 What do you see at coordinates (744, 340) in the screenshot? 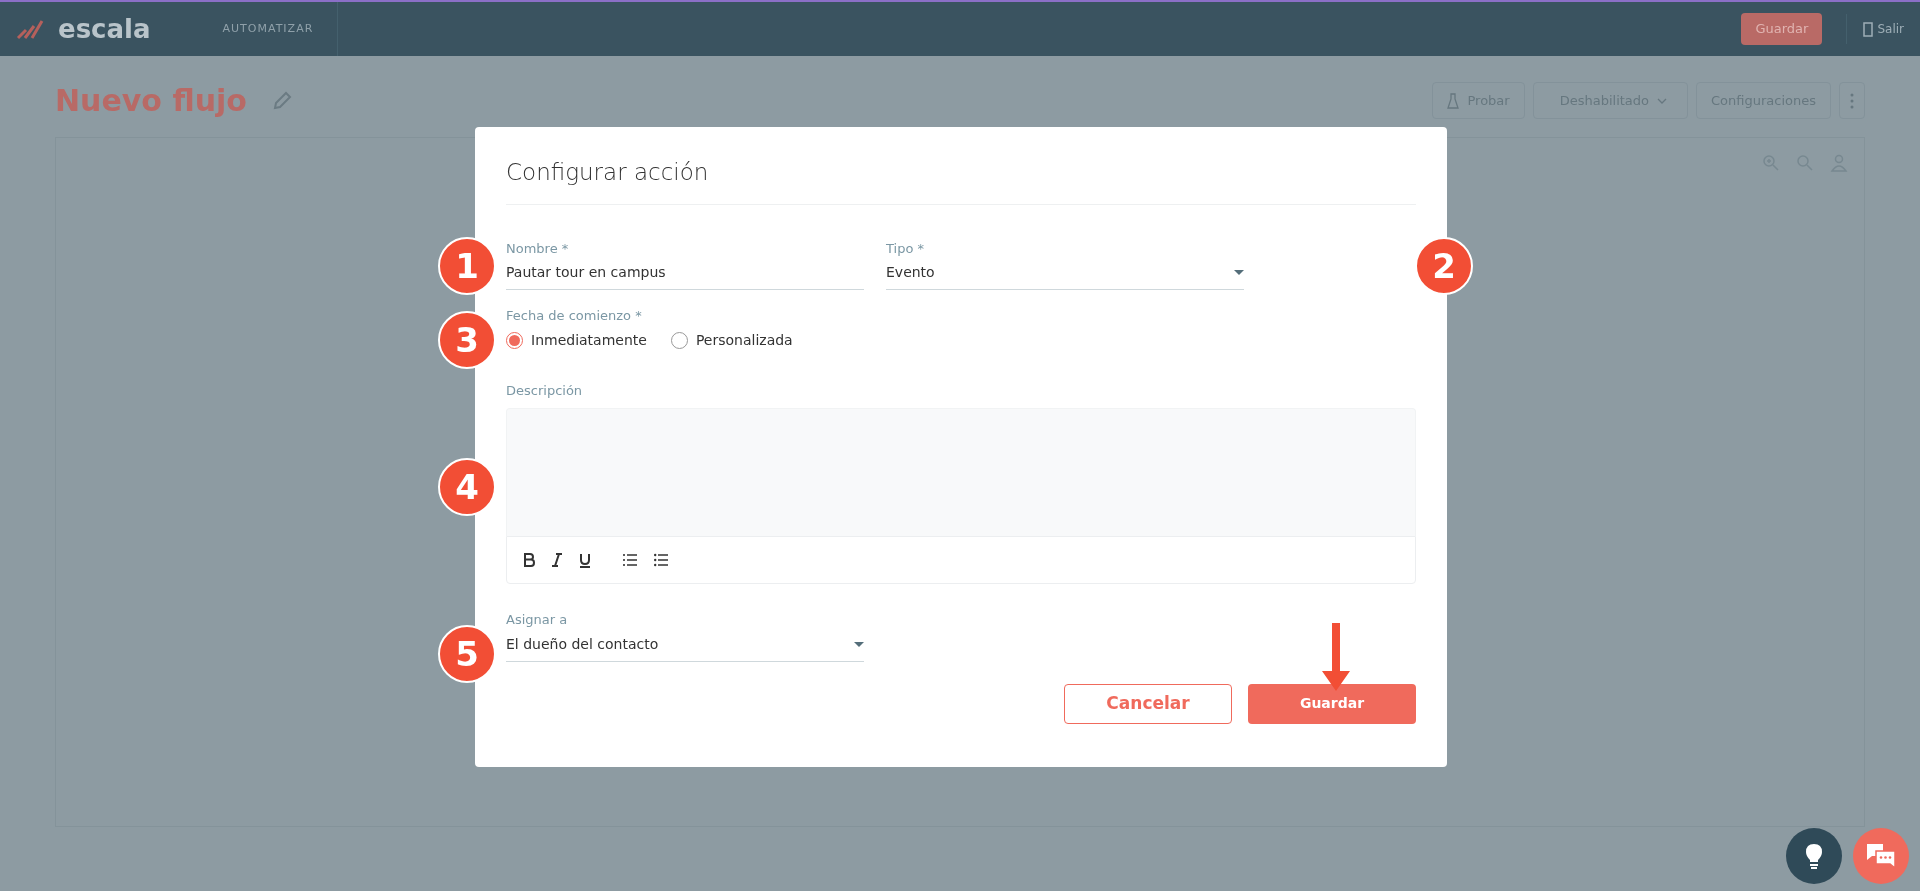
I see `radio-label: Personalizada` at bounding box center [744, 340].